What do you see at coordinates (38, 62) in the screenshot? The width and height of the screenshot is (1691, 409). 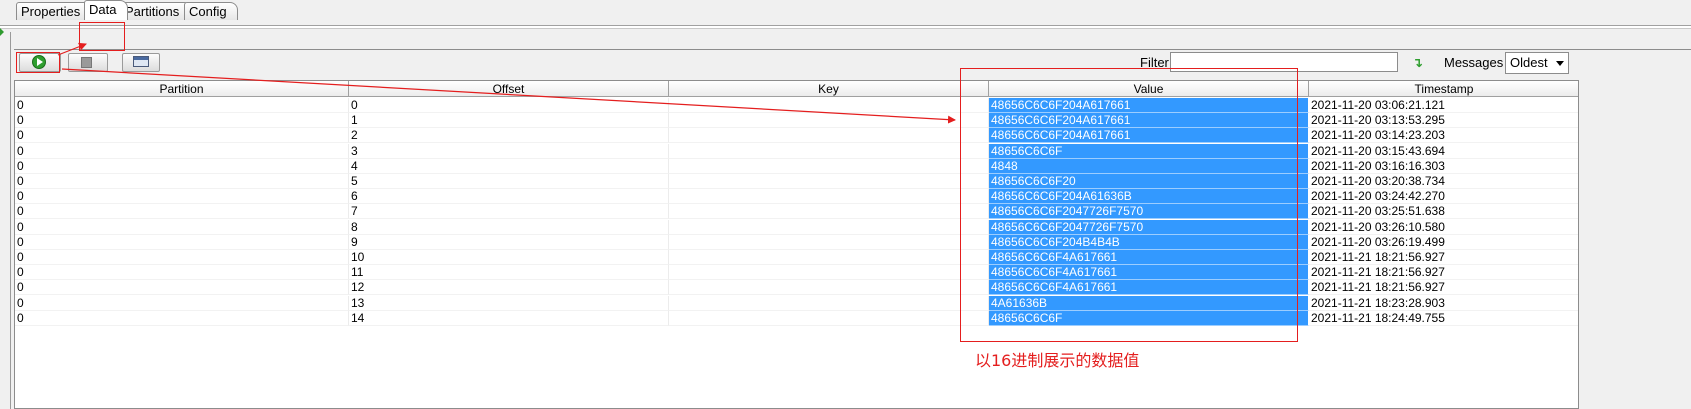 I see `highlight-box-start-button` at bounding box center [38, 62].